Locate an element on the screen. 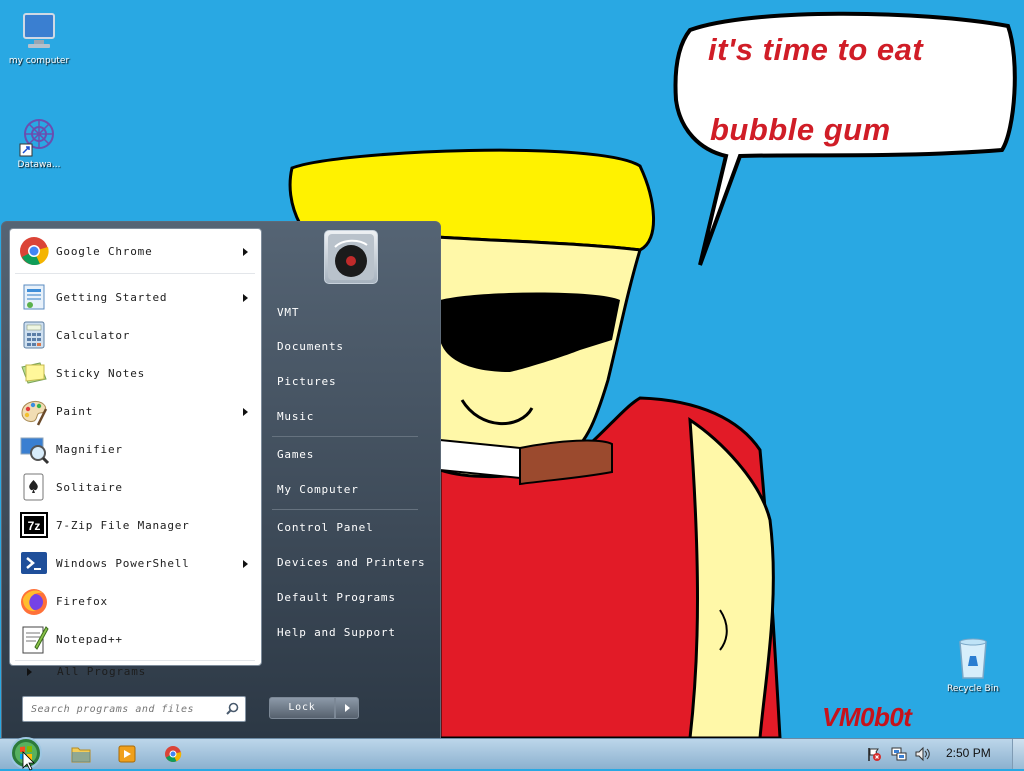  media-player-icon is located at coordinates (127, 754).